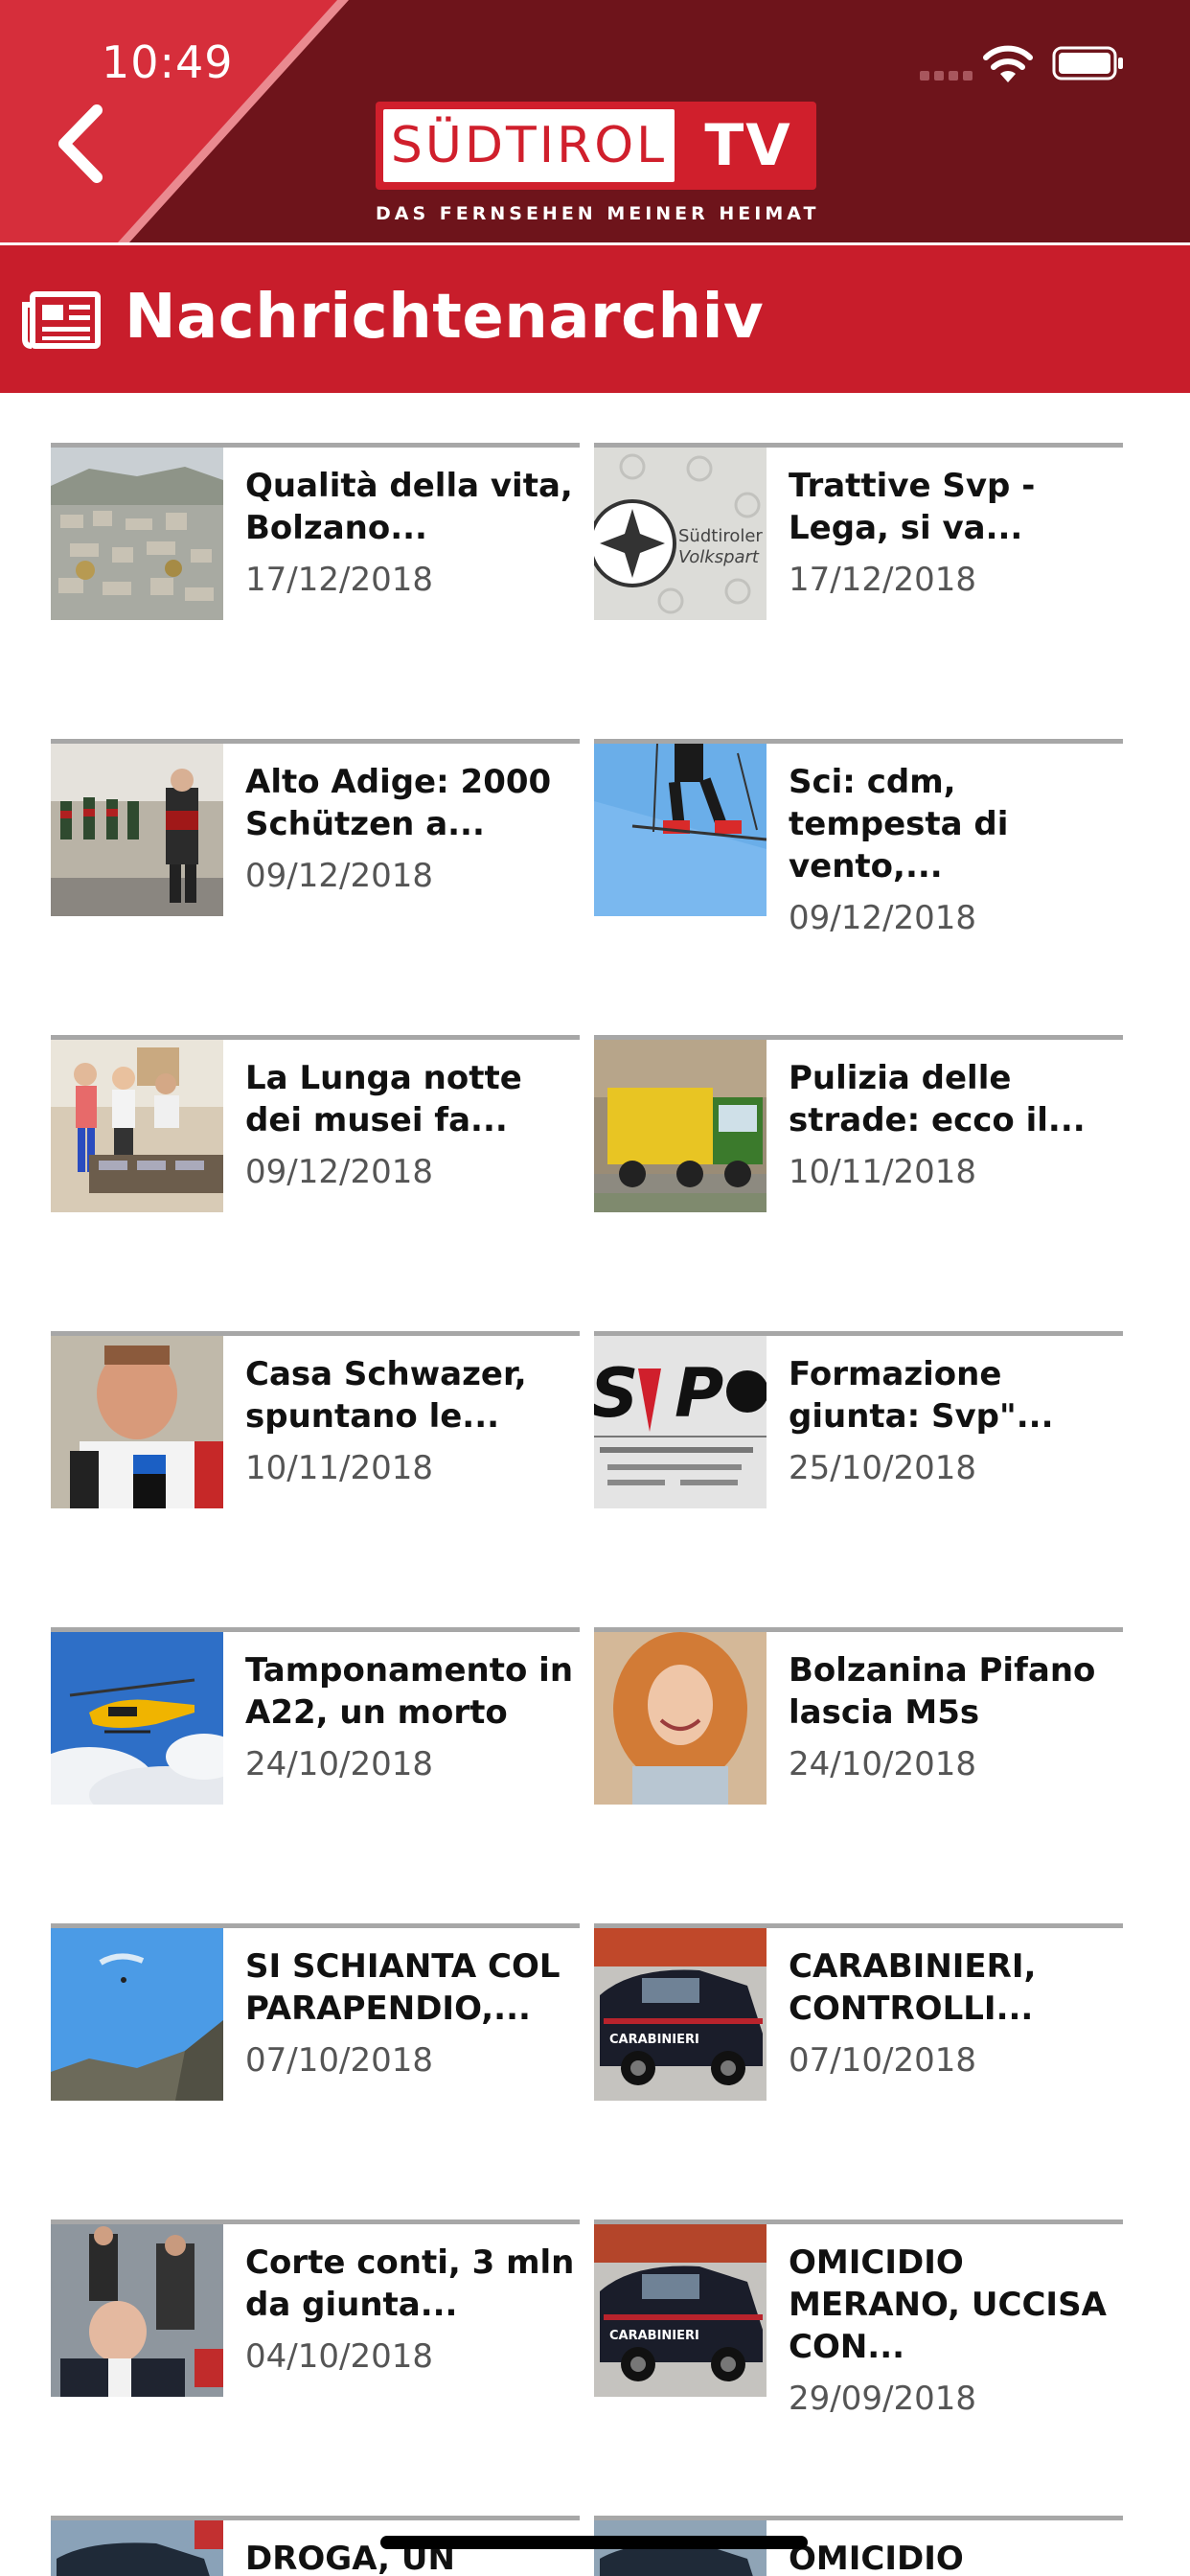 This screenshot has height=2576, width=1190. What do you see at coordinates (883, 2399) in the screenshot?
I see `article-date: 29/09/2018` at bounding box center [883, 2399].